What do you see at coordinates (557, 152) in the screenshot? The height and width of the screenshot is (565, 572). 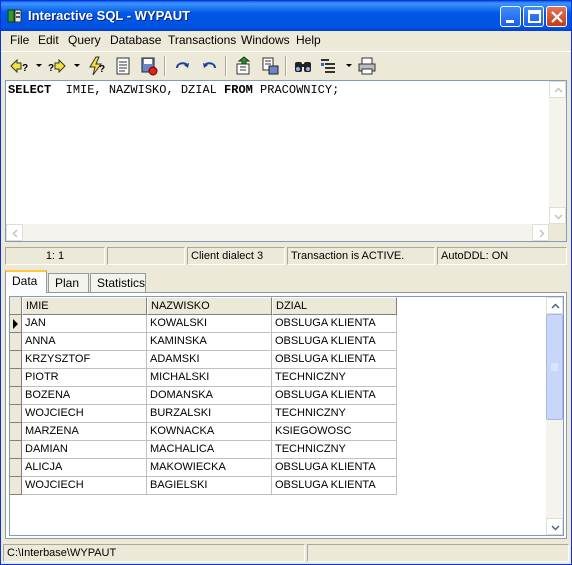 I see `editor-vertical-scrollbar` at bounding box center [557, 152].